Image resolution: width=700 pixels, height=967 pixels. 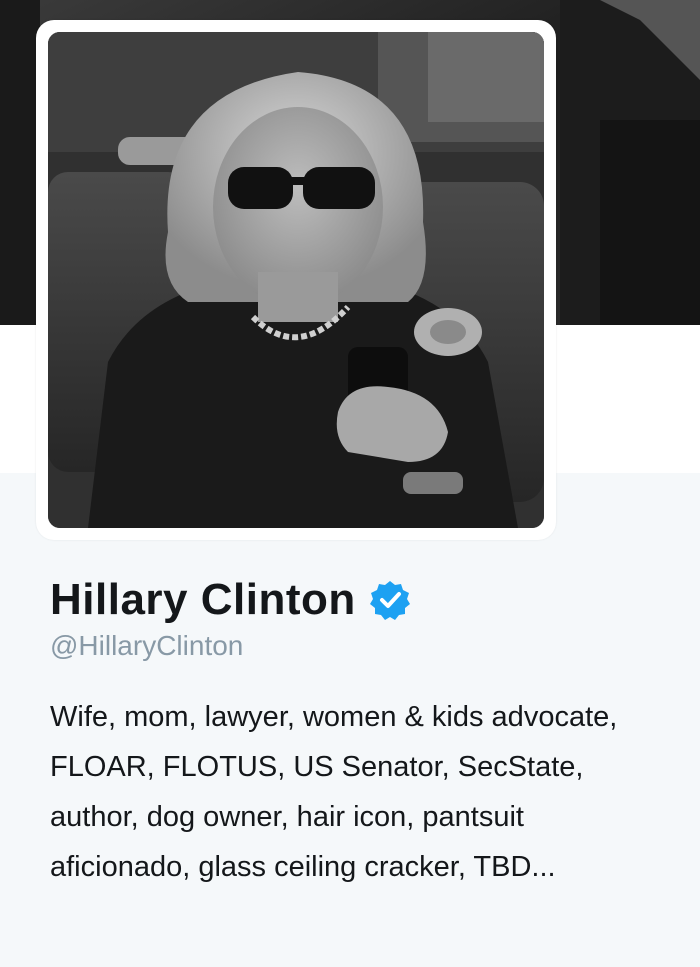 I want to click on profile-name-row: Hillary Clinton, so click(x=231, y=600).